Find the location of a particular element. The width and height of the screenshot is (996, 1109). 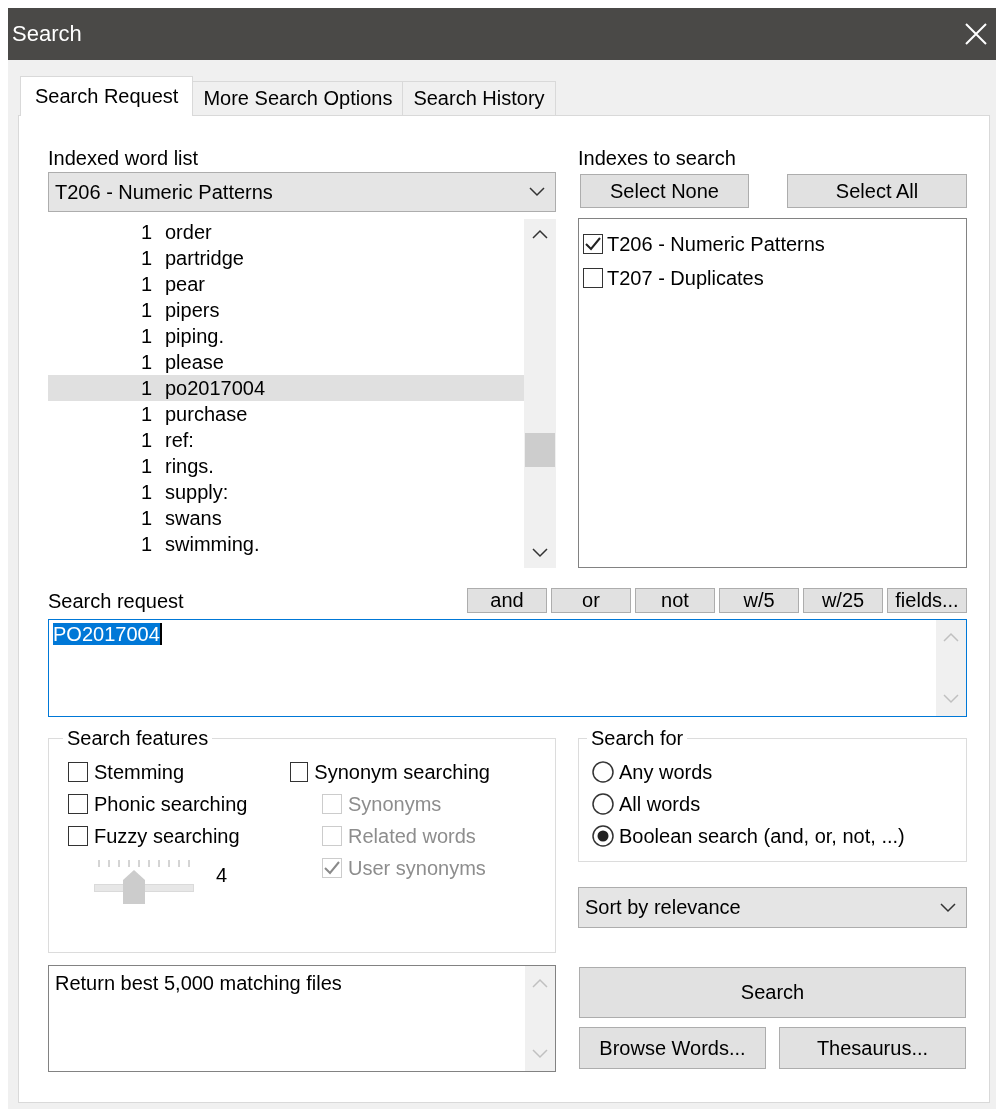

slider-value: 4 is located at coordinates (222, 875).